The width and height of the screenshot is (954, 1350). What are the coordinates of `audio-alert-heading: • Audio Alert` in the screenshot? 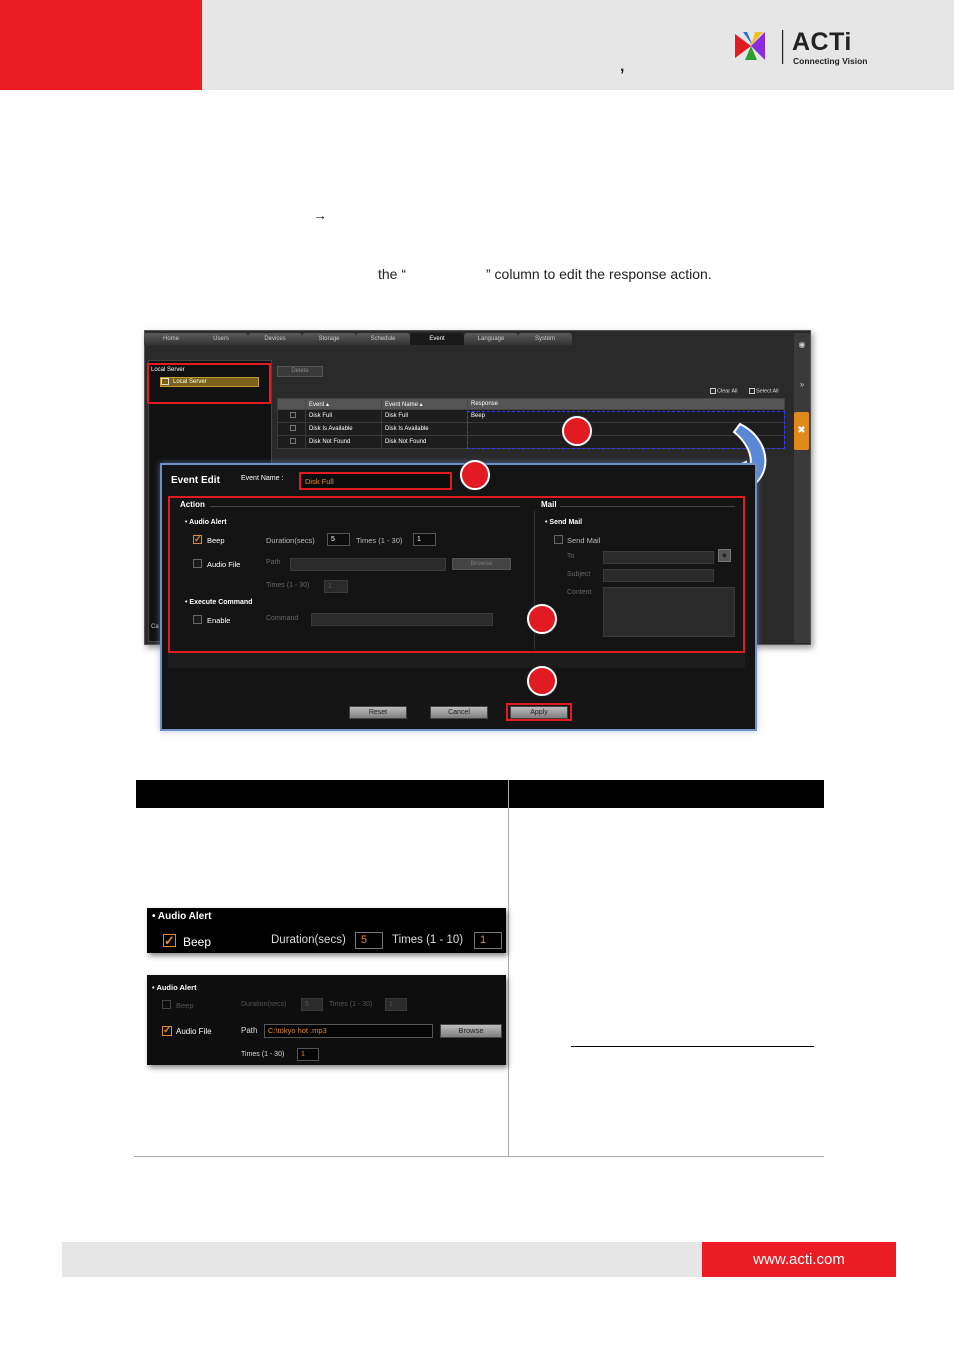 It's located at (206, 522).